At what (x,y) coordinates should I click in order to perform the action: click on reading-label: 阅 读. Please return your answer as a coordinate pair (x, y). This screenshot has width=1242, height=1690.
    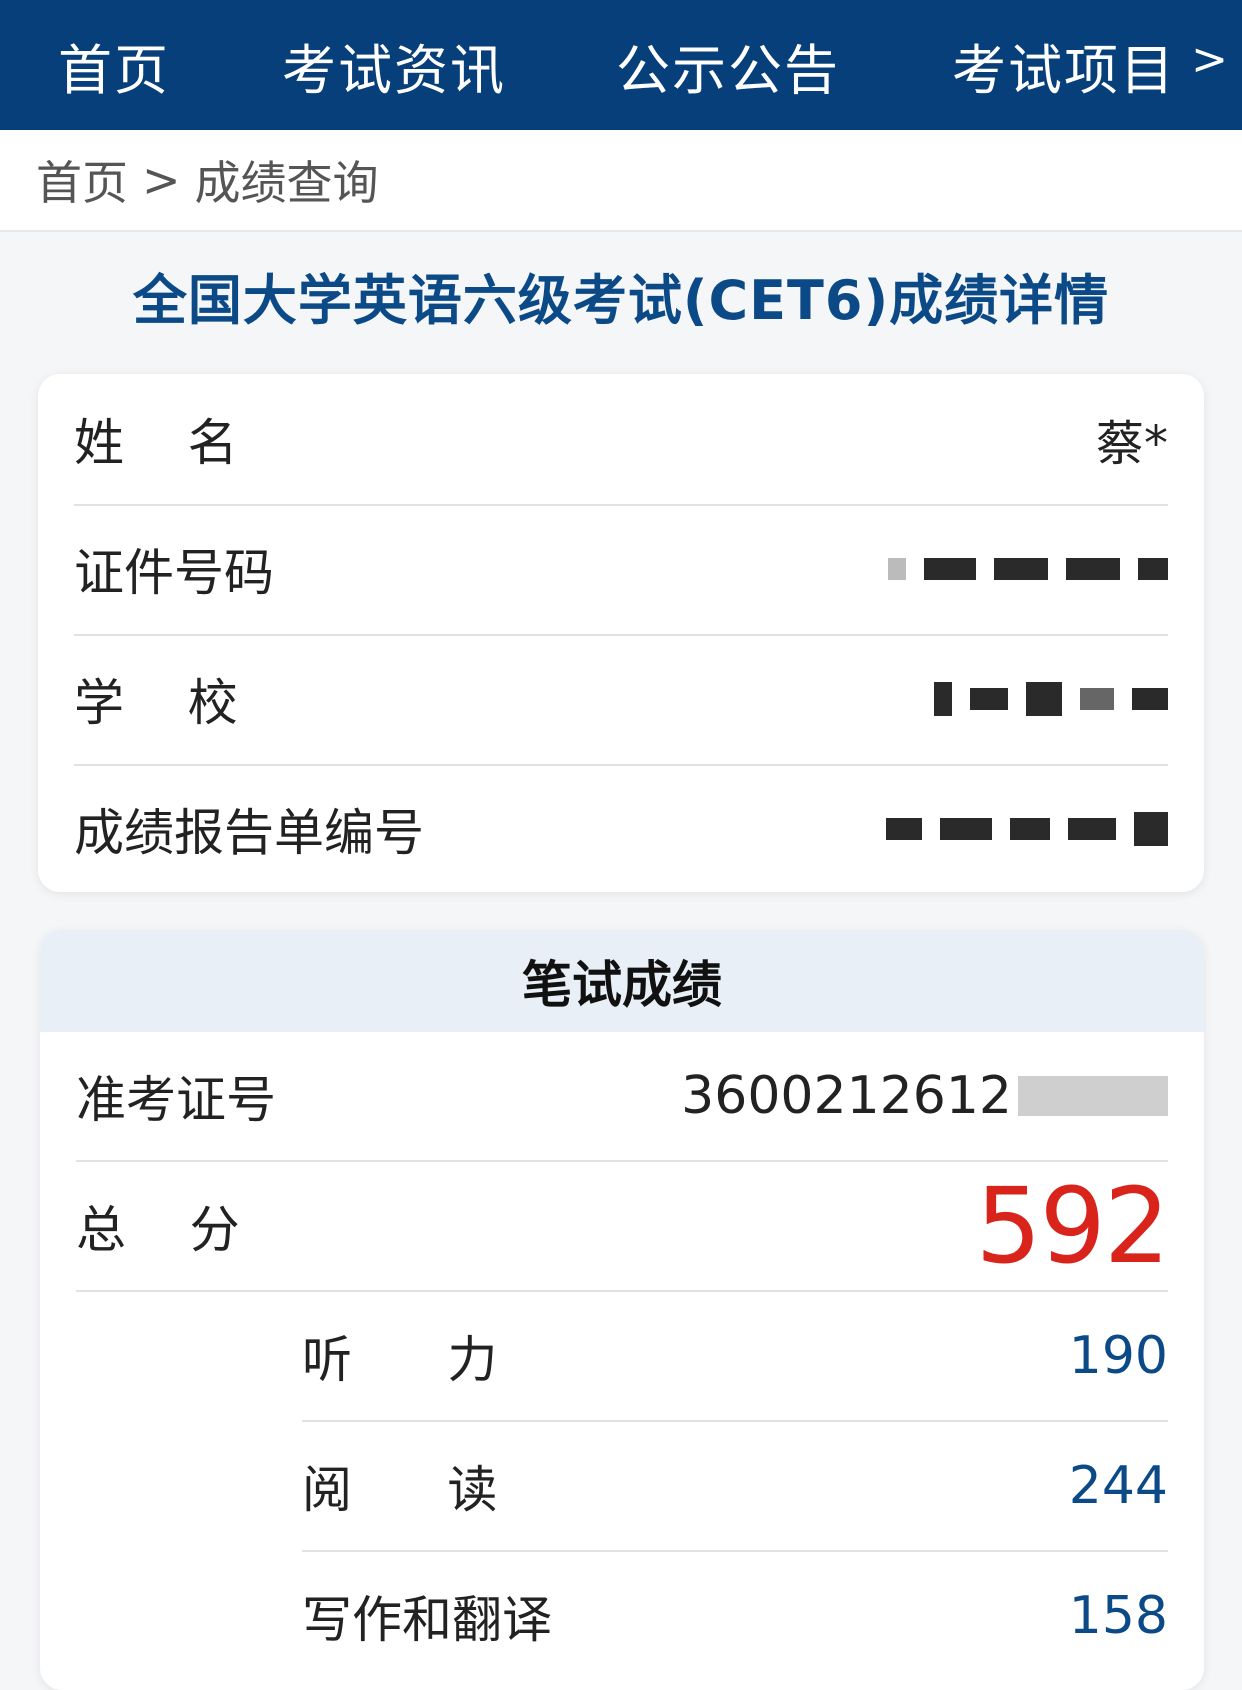
    Looking at the image, I should click on (400, 1490).